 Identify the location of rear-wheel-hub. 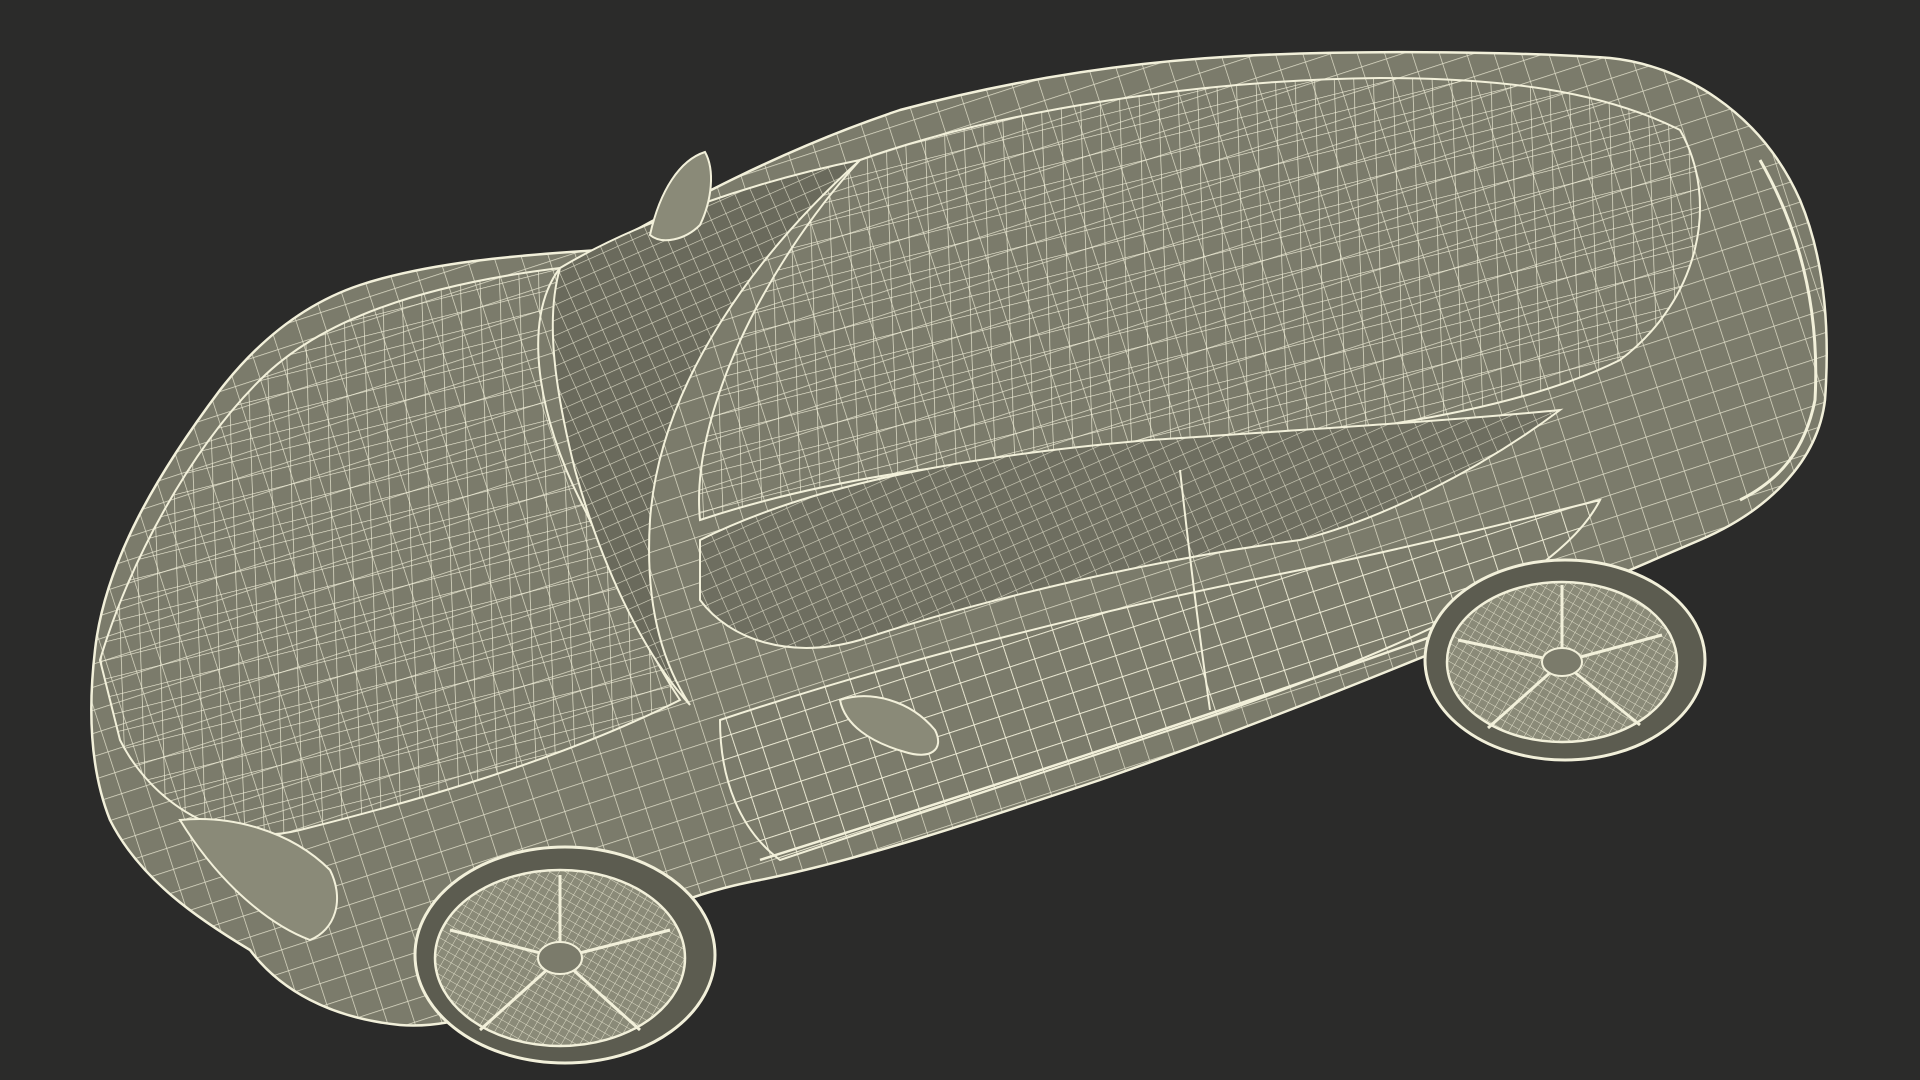
(1562, 662).